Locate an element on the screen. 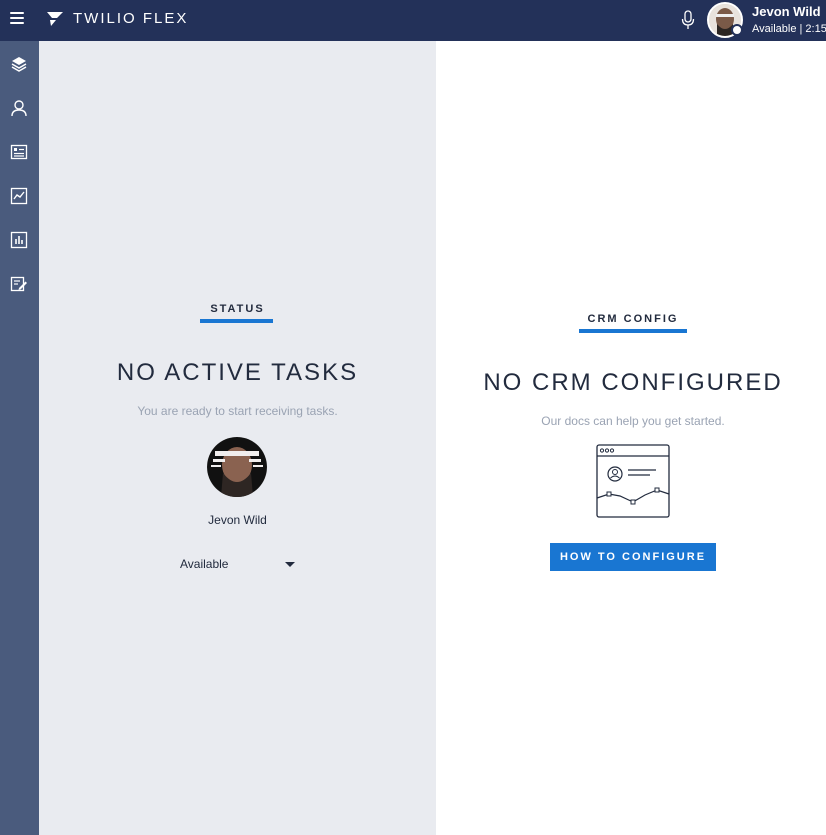  no-crm-title: NO CRM CONFIGURED is located at coordinates (633, 382).